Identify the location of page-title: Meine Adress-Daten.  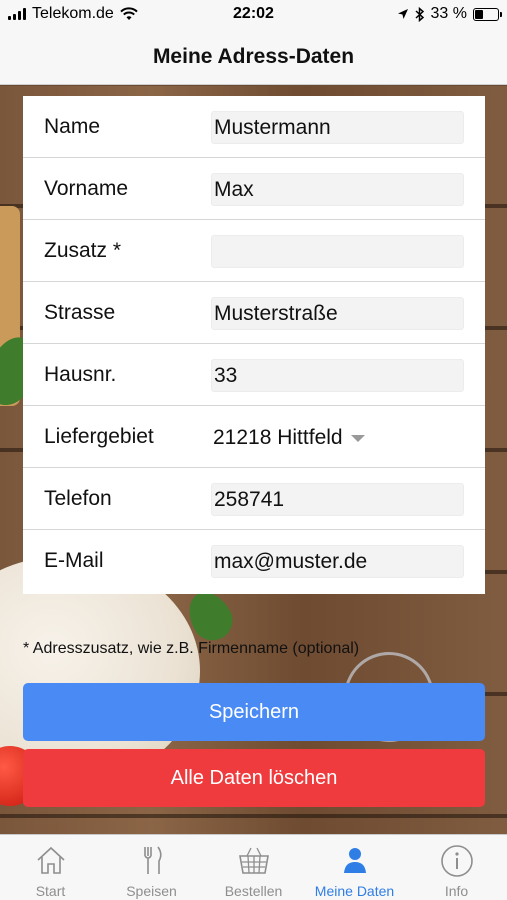
(253, 56).